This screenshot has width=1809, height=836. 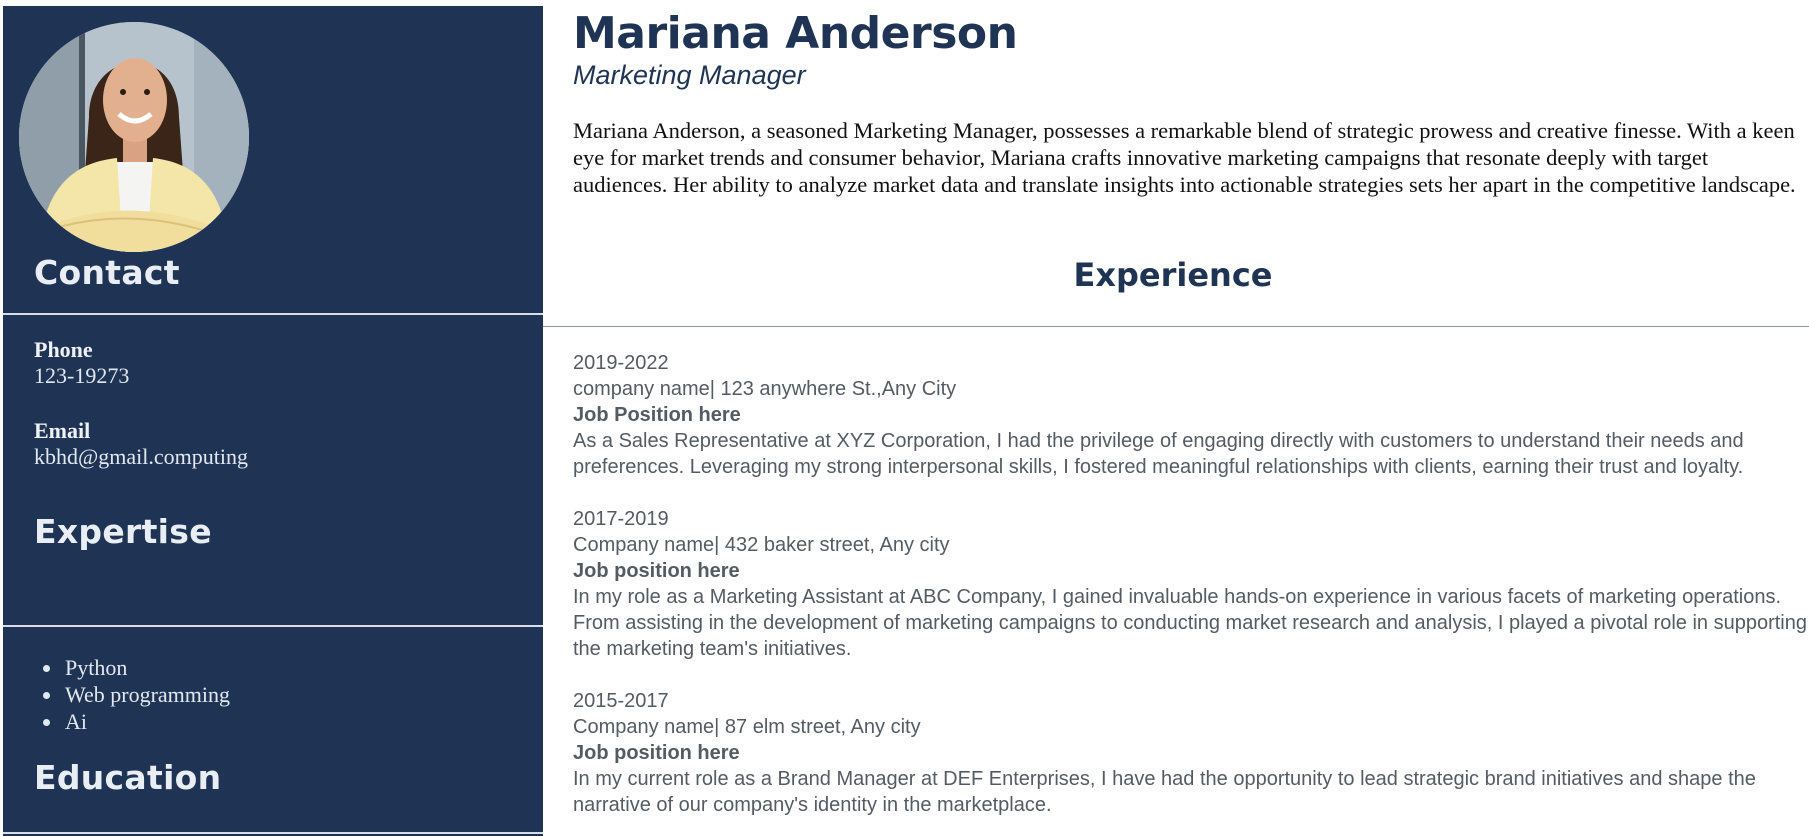 I want to click on job-company: company name| 123 anywhere St.,Any City, so click(x=765, y=389).